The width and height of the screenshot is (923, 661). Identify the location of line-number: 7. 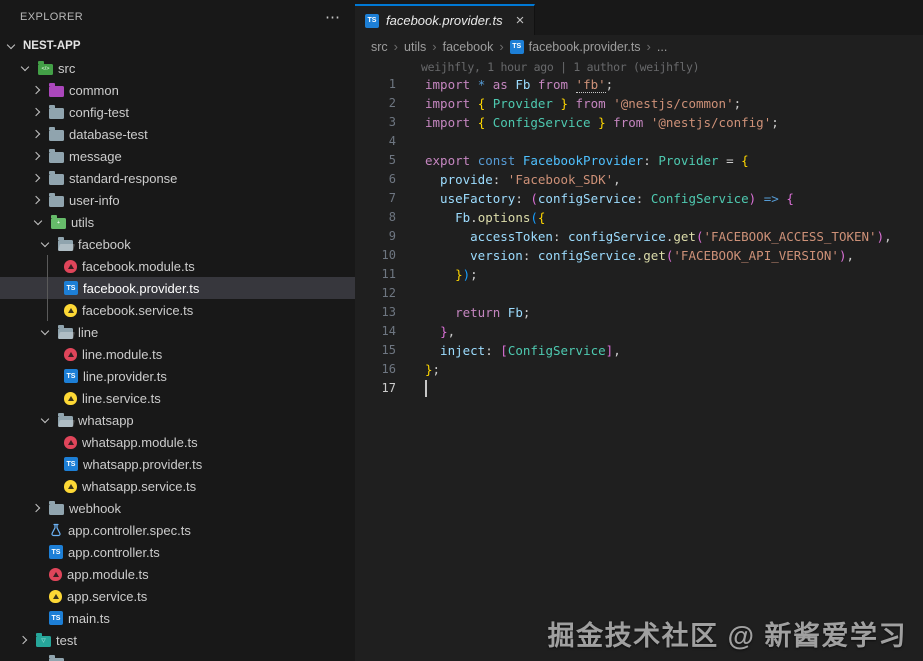
(392, 198).